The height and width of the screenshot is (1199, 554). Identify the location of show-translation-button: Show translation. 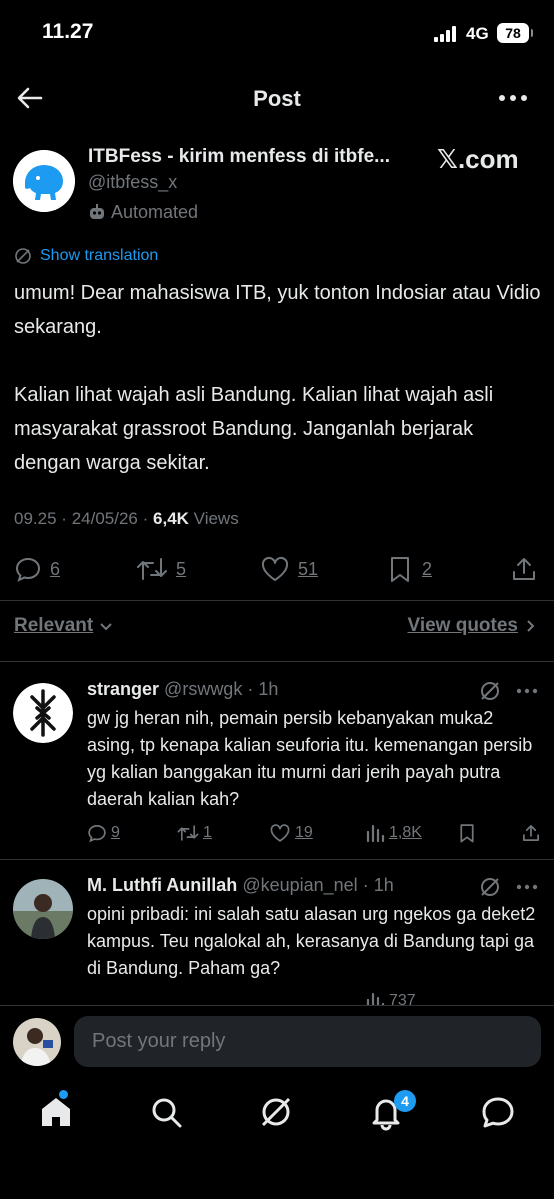
(86, 256).